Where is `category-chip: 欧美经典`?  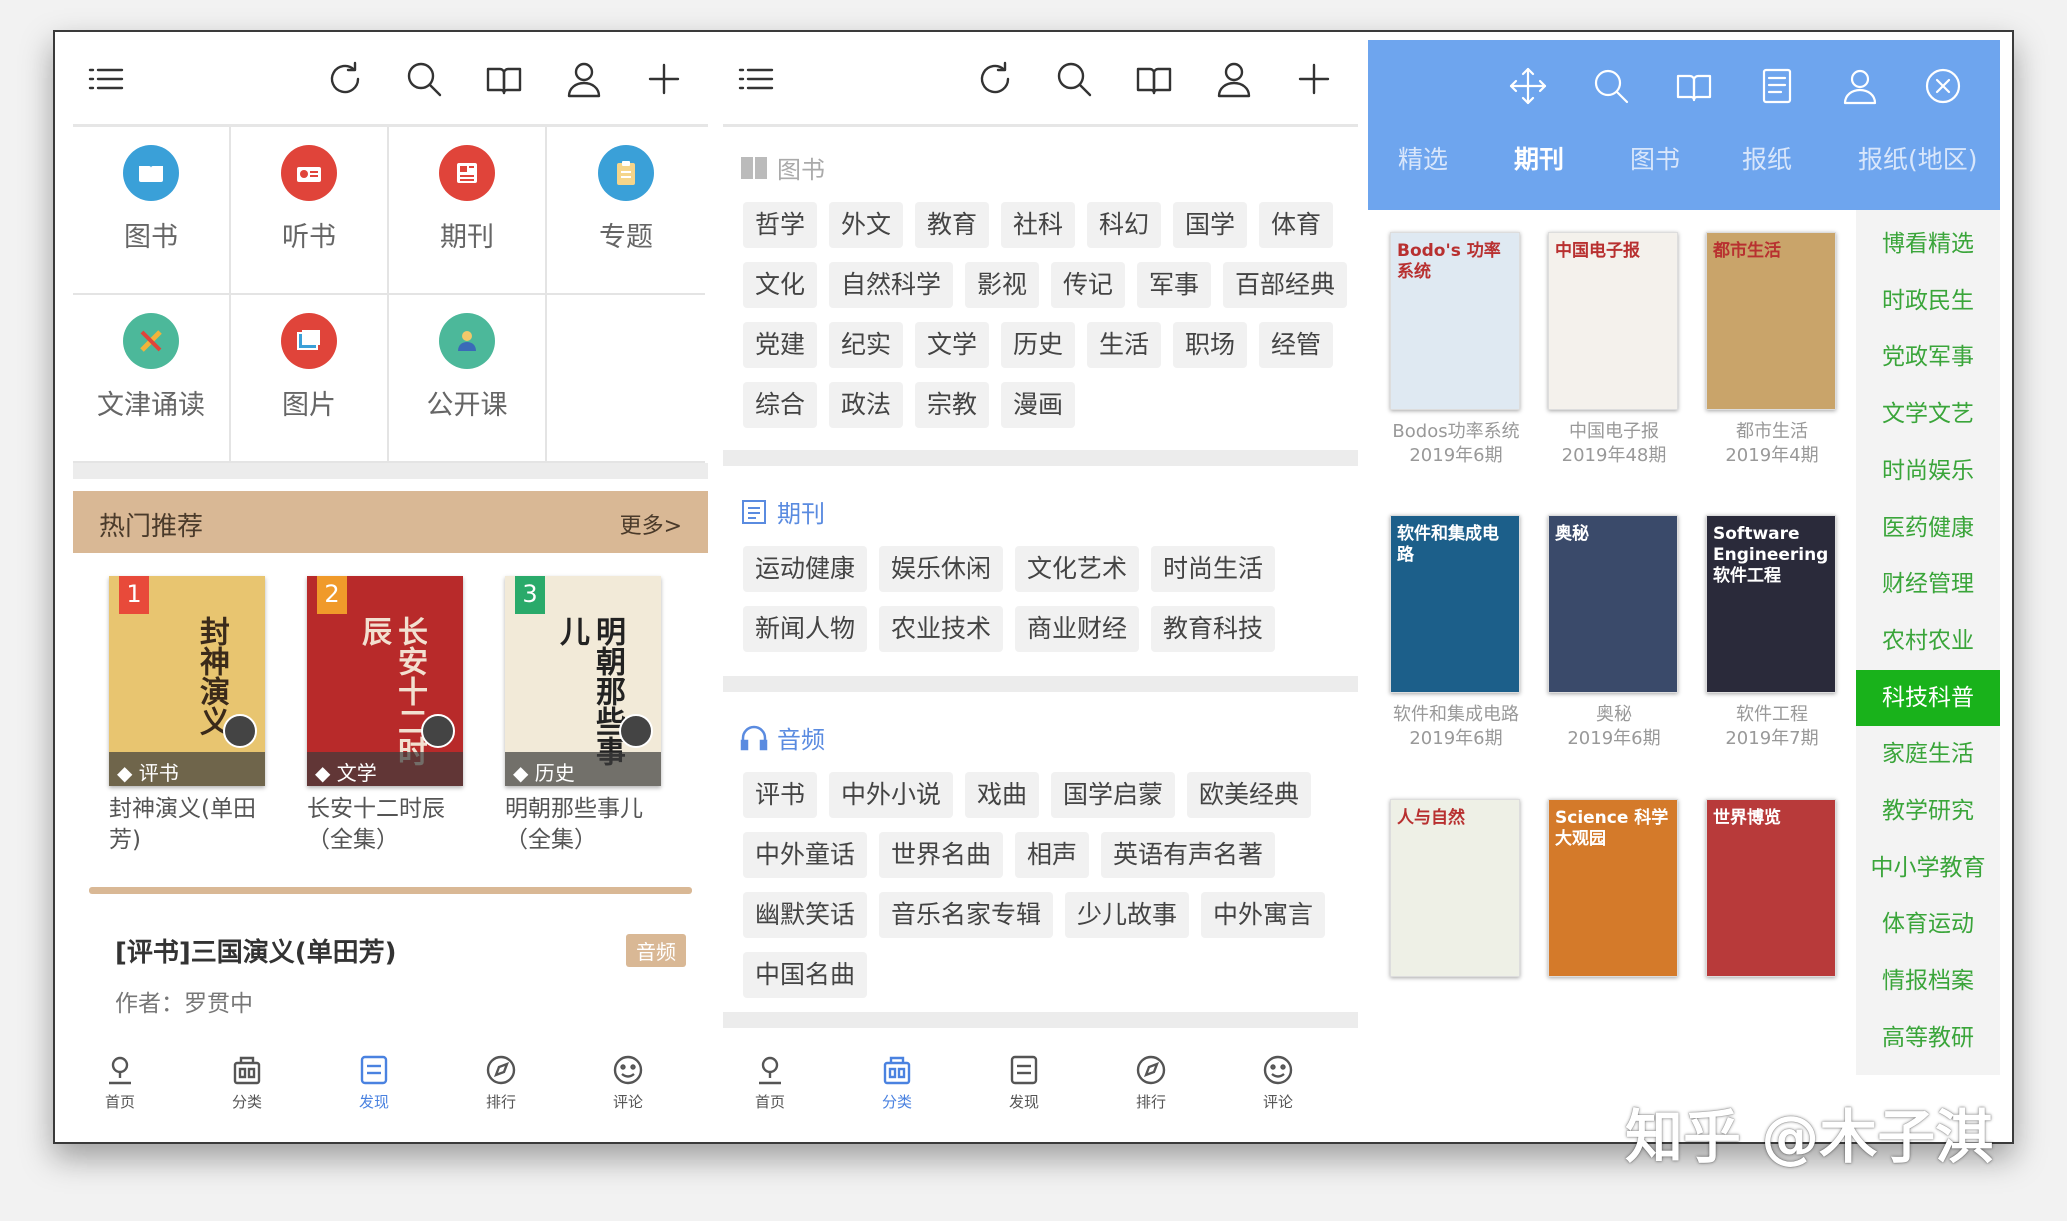 category-chip: 欧美经典 is located at coordinates (1249, 795).